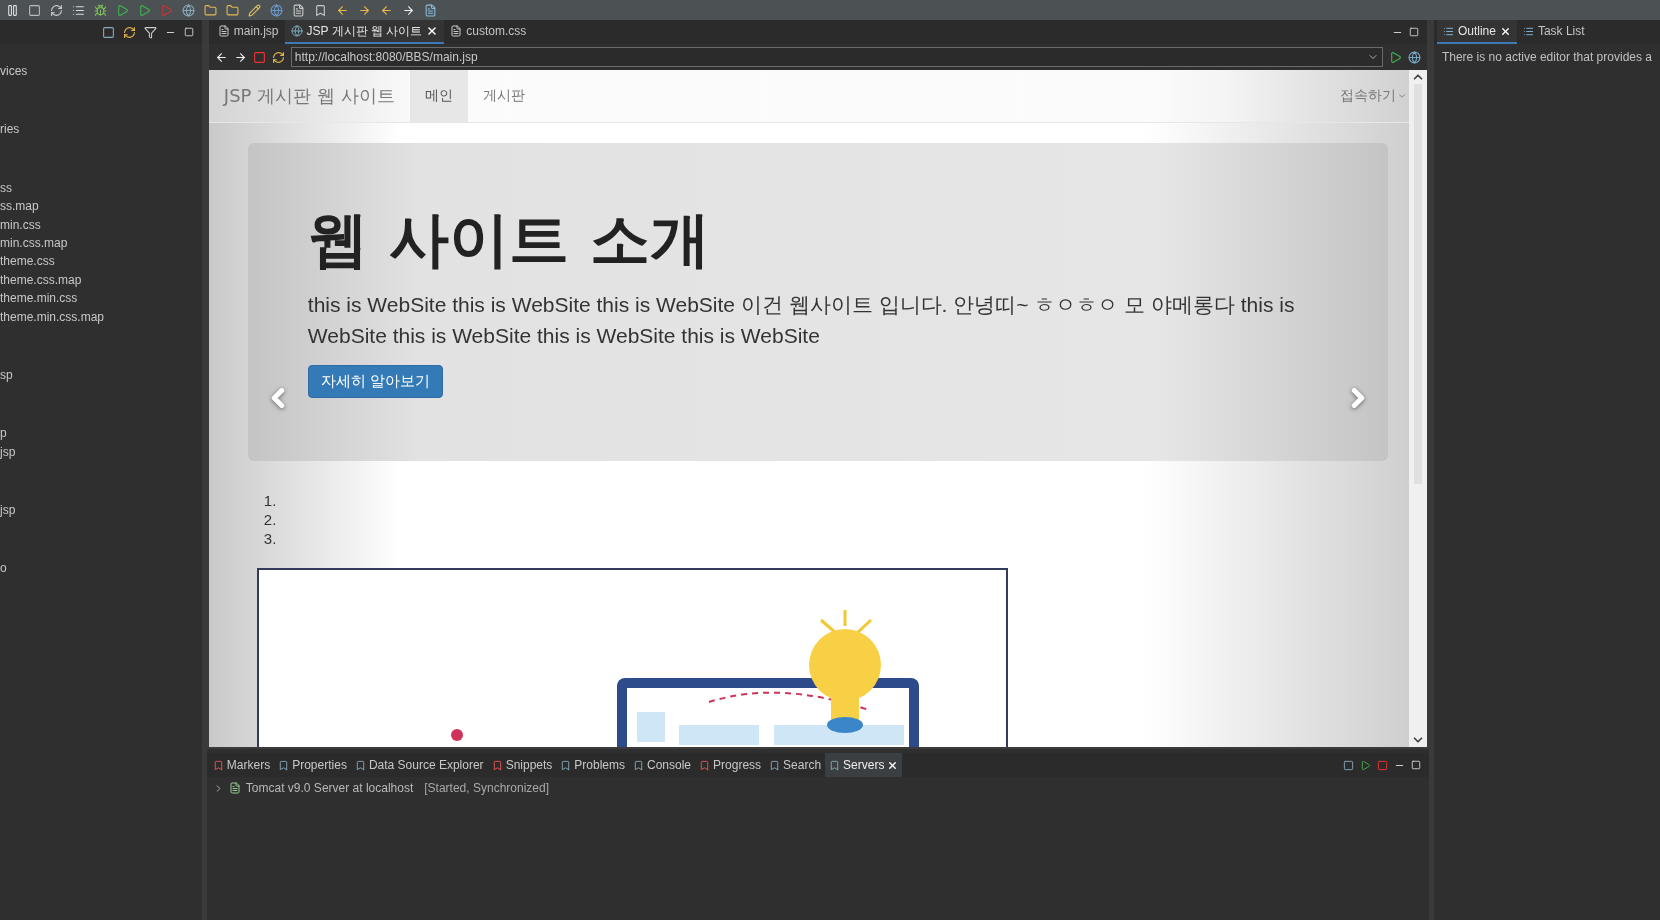 The height and width of the screenshot is (920, 1660). What do you see at coordinates (509, 239) in the screenshot?
I see `jumbotron-title: 웹 사이트 소개` at bounding box center [509, 239].